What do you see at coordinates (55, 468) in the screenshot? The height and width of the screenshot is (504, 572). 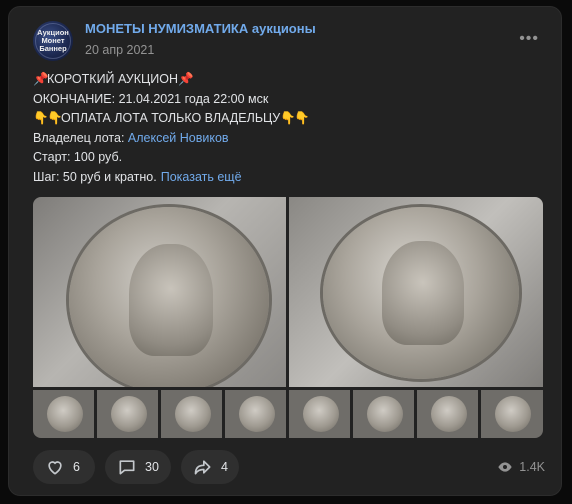 I see `heart-icon` at bounding box center [55, 468].